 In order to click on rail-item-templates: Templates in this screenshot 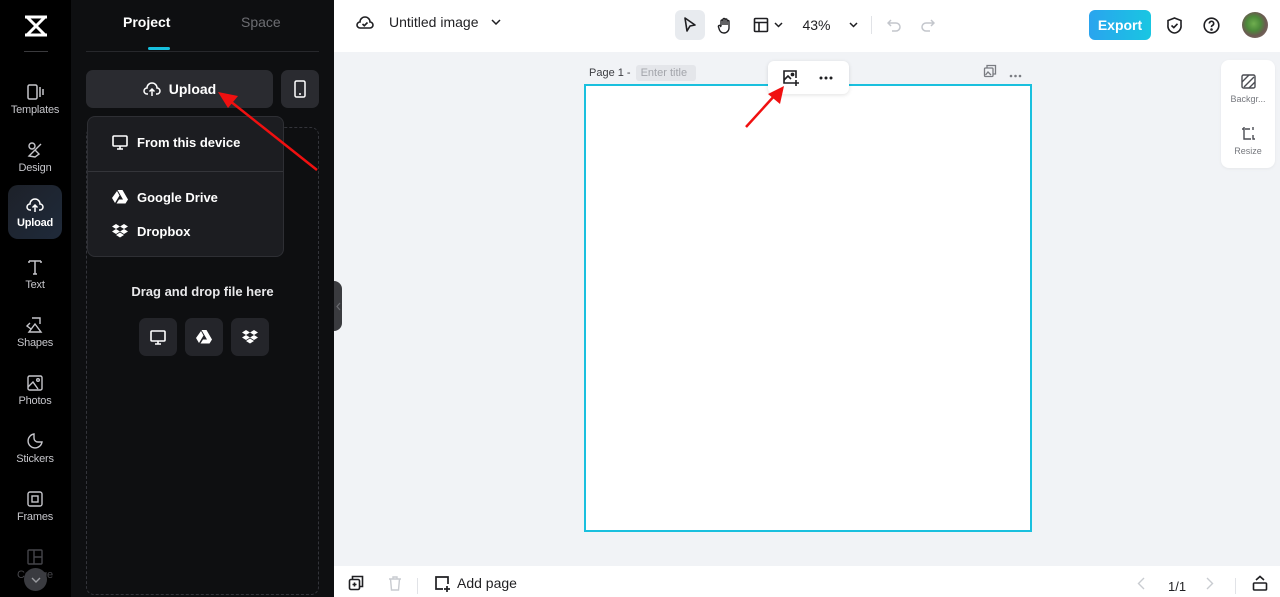, I will do `click(35, 99)`.